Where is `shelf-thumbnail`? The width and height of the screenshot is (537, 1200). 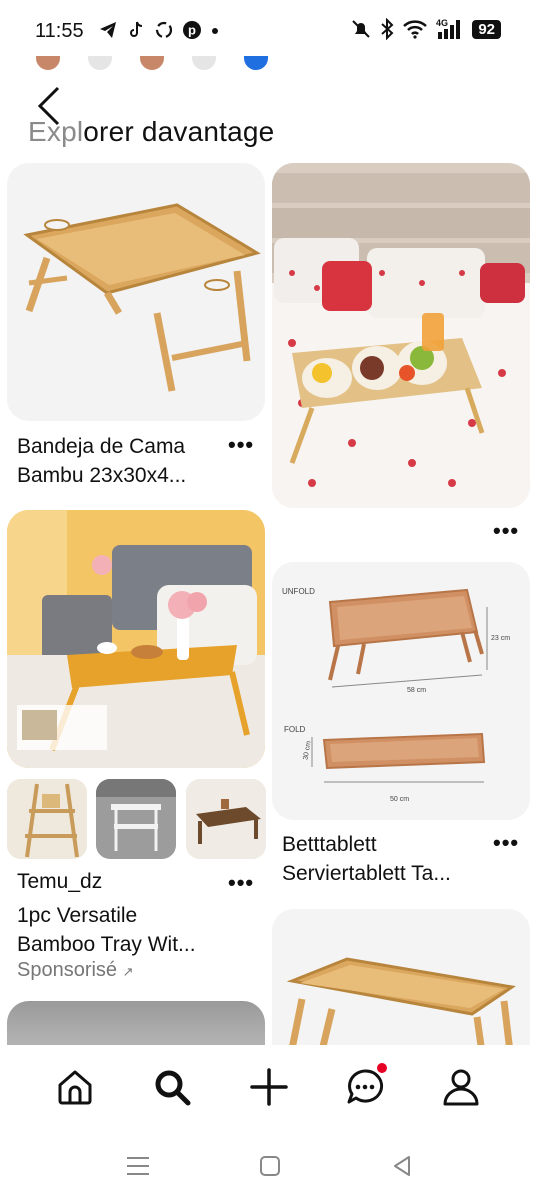 shelf-thumbnail is located at coordinates (47, 819).